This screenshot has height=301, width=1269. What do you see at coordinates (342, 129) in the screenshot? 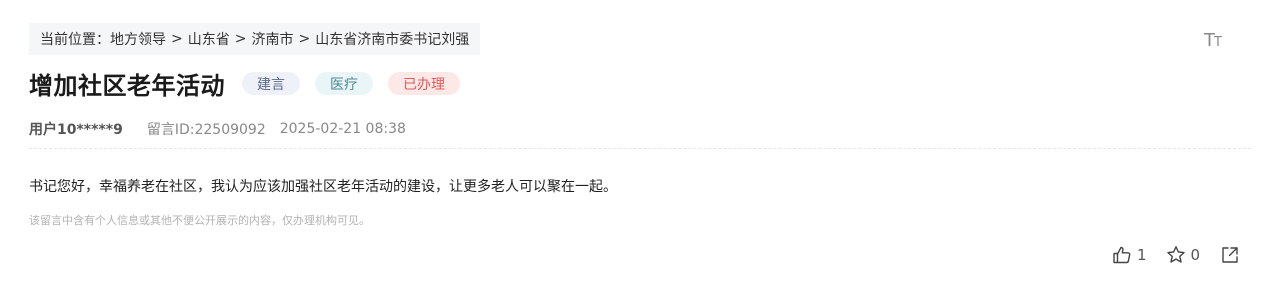
I see `message-datetime: 2025-02-21 08:38` at bounding box center [342, 129].